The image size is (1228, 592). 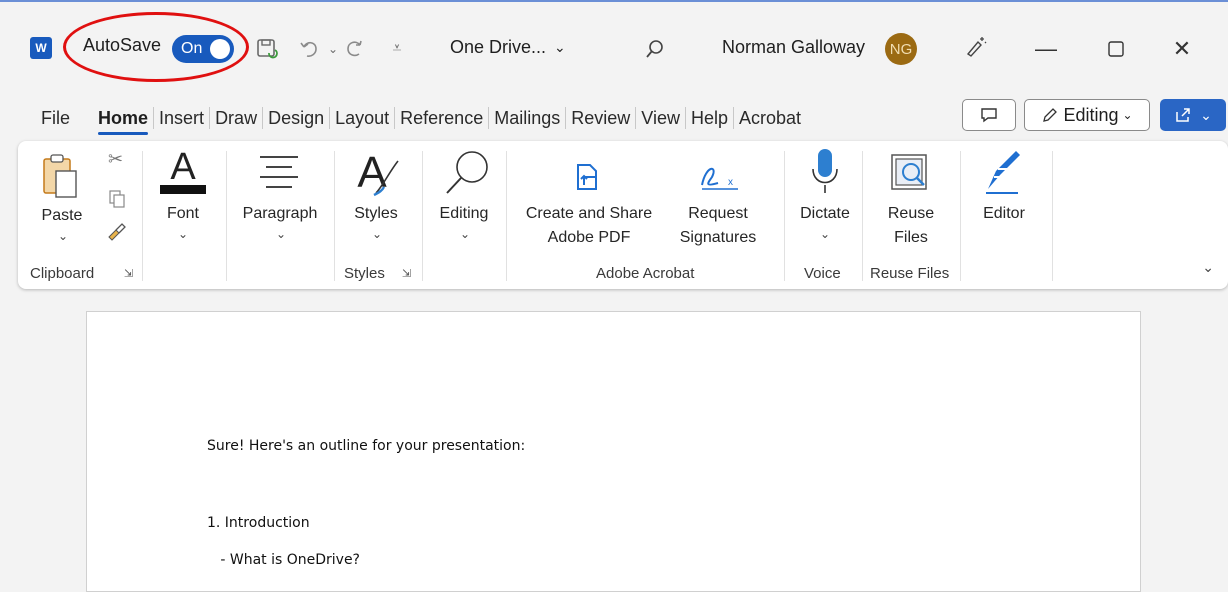 What do you see at coordinates (267, 49) in the screenshot?
I see `save-icon` at bounding box center [267, 49].